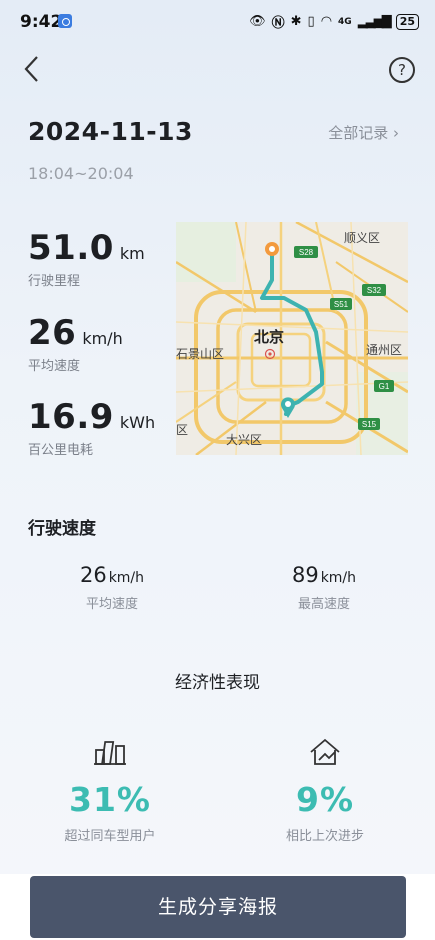 The image size is (435, 940). I want to click on economy-rank-value: 31%, so click(110, 799).